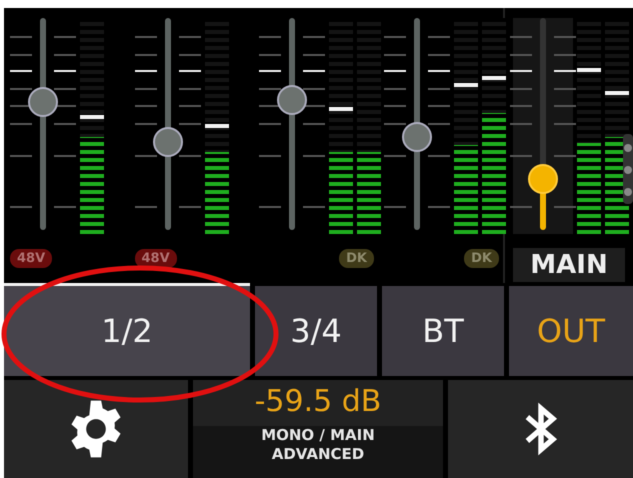 Image resolution: width=633 pixels, height=478 pixels. I want to click on mode-label: ADVANCED, so click(318, 454).